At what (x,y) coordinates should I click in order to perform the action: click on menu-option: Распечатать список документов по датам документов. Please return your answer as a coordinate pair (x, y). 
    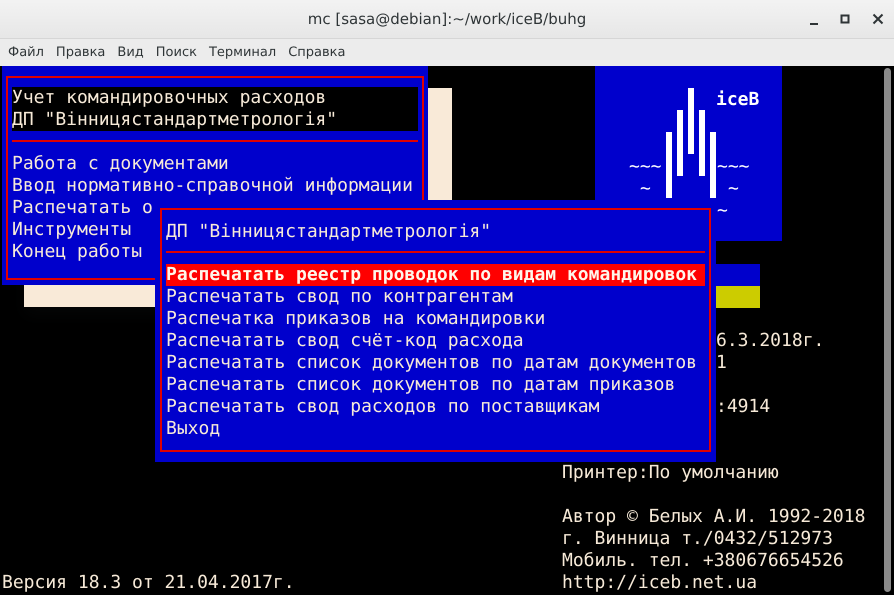
    Looking at the image, I should click on (435, 363).